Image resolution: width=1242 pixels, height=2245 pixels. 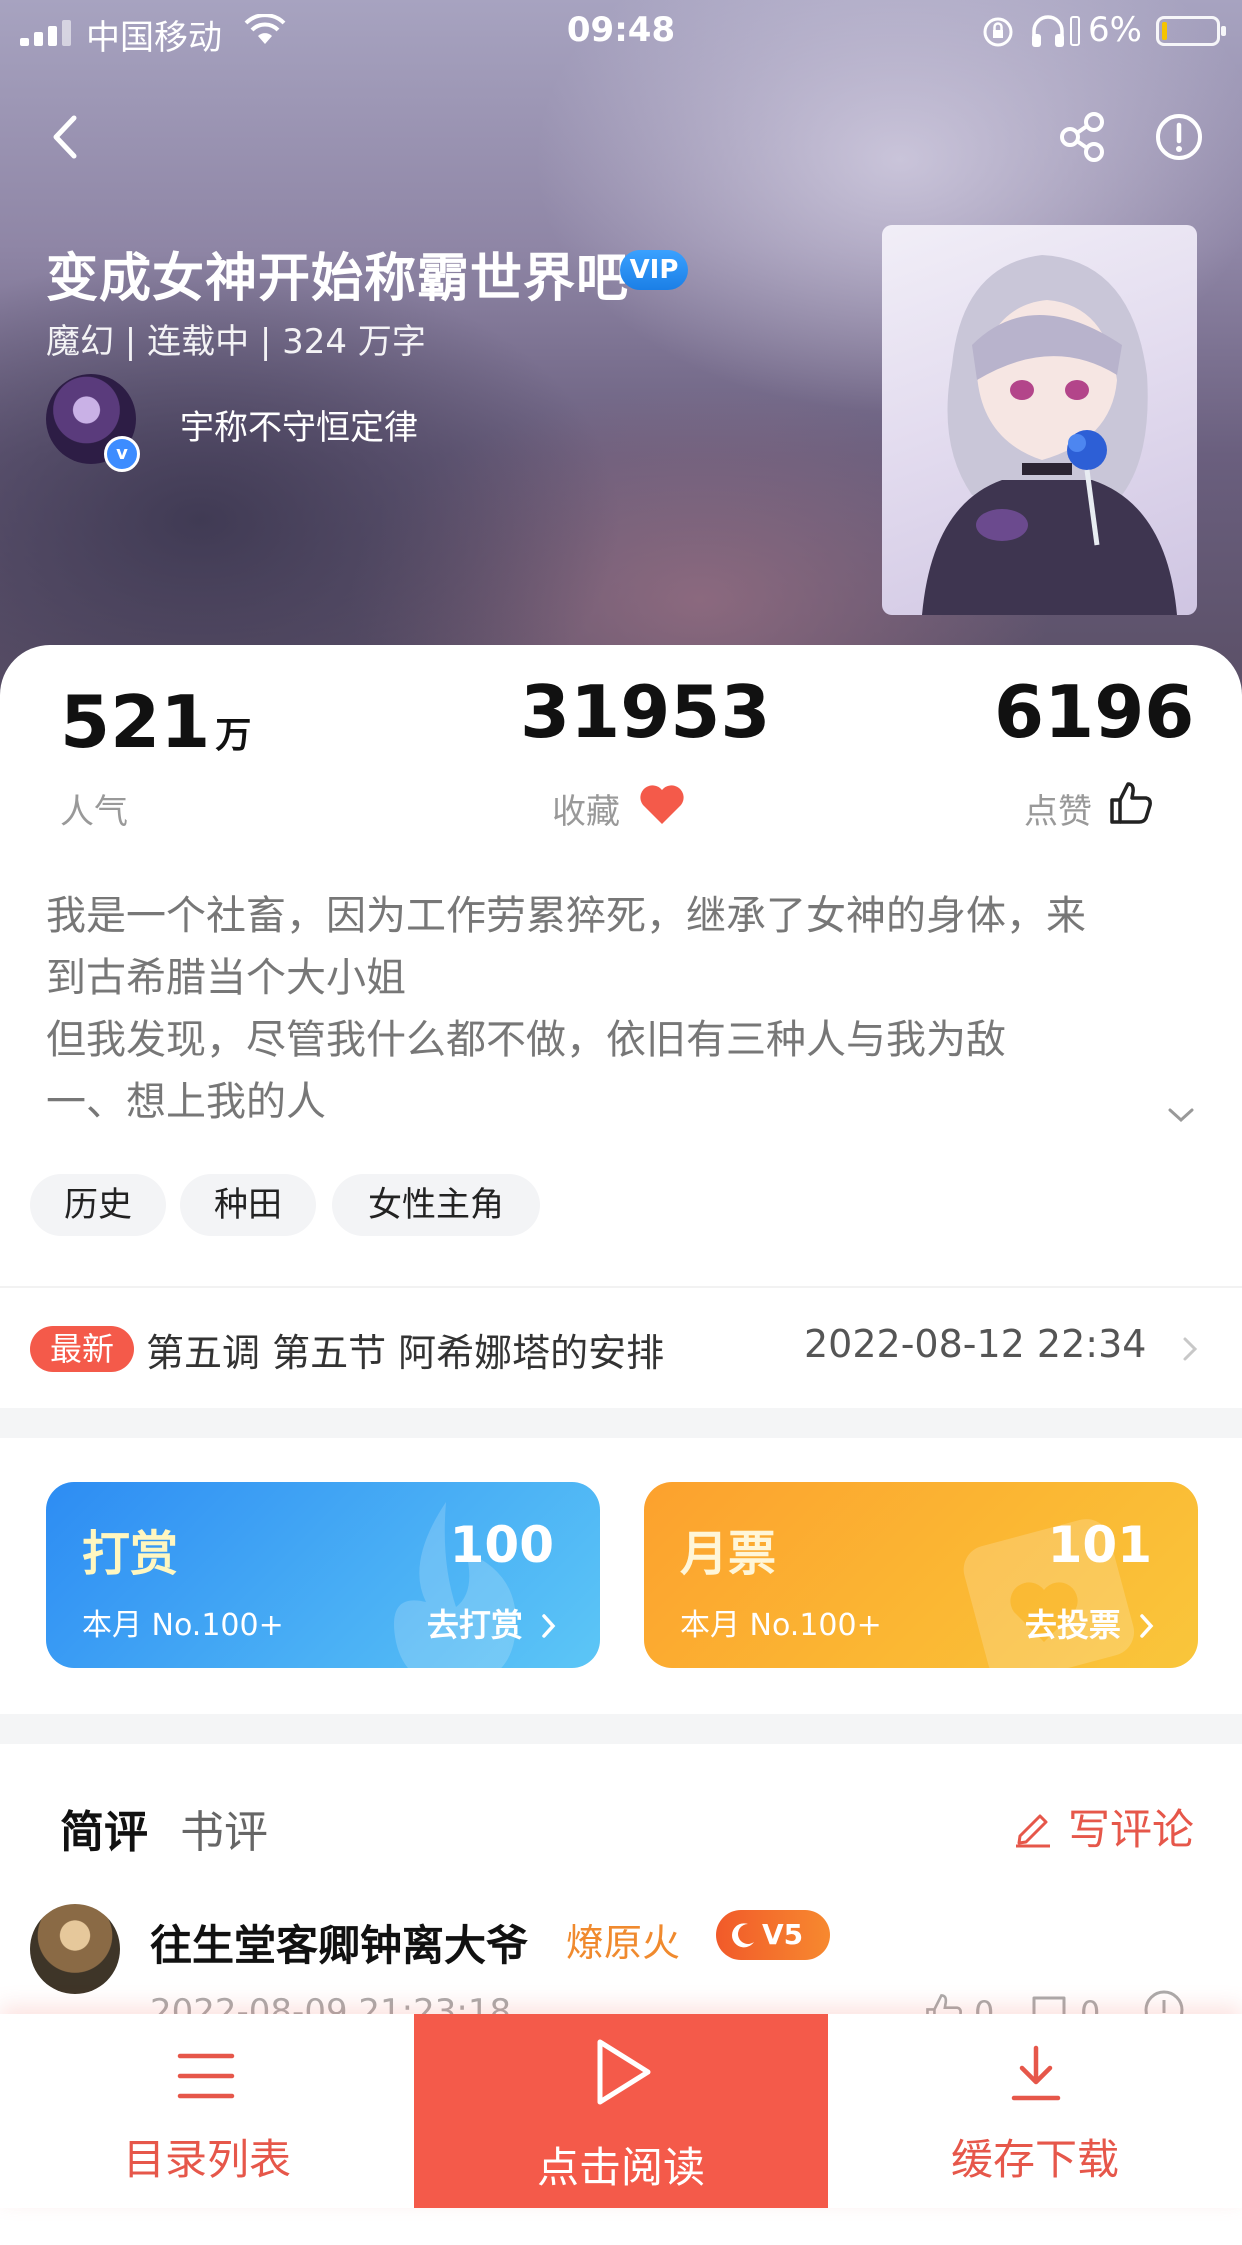 What do you see at coordinates (1094, 712) in the screenshot?
I see `likes-value: 6196` at bounding box center [1094, 712].